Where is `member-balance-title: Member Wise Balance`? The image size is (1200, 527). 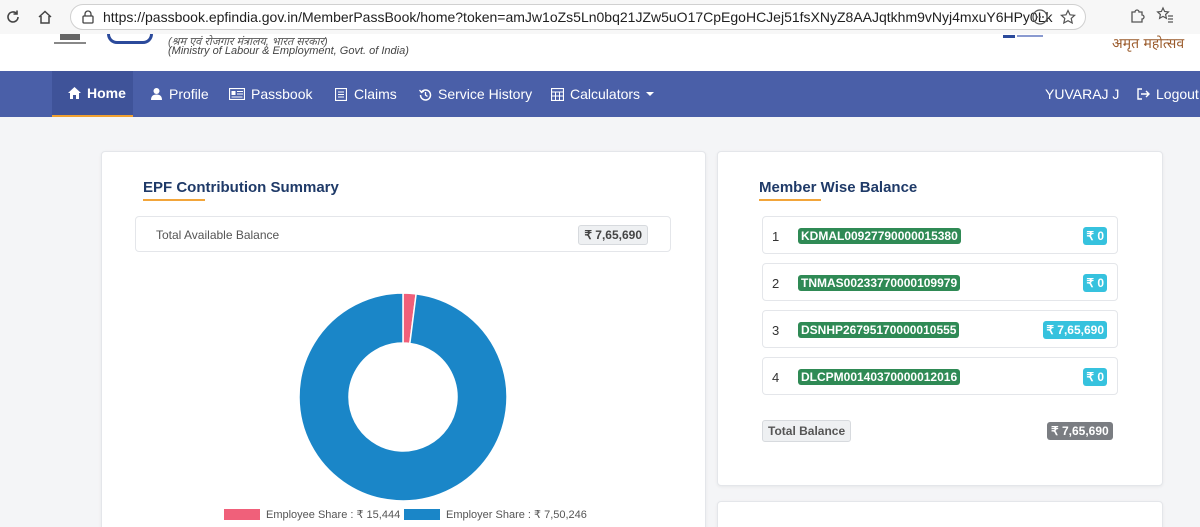 member-balance-title: Member Wise Balance is located at coordinates (838, 187).